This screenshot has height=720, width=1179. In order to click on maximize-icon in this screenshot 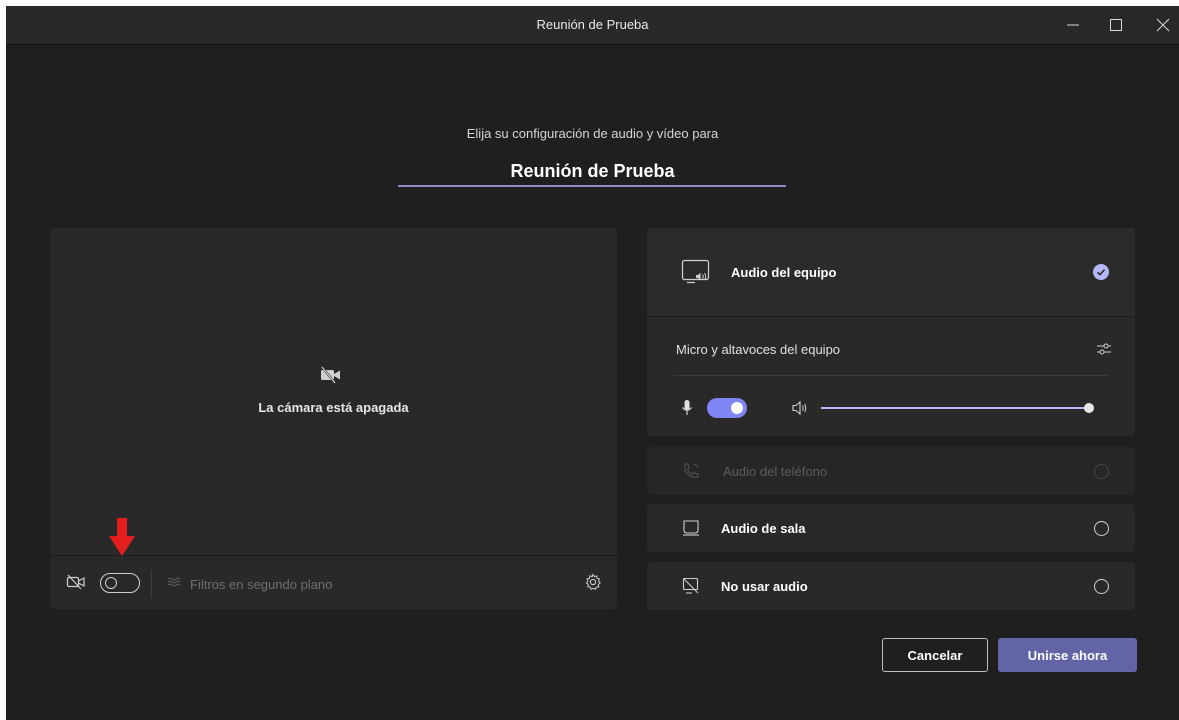, I will do `click(1116, 25)`.